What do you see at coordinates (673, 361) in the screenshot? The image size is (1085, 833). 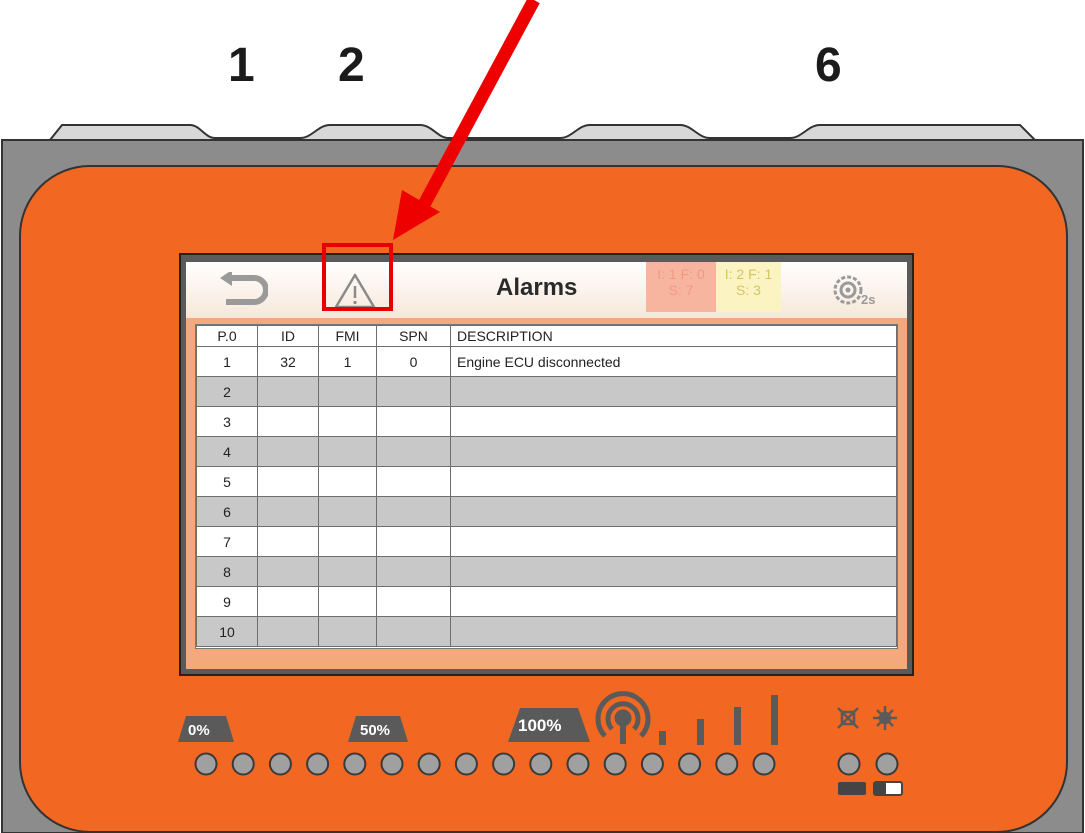 I see `cell-description: Engine ECU disconnected` at bounding box center [673, 361].